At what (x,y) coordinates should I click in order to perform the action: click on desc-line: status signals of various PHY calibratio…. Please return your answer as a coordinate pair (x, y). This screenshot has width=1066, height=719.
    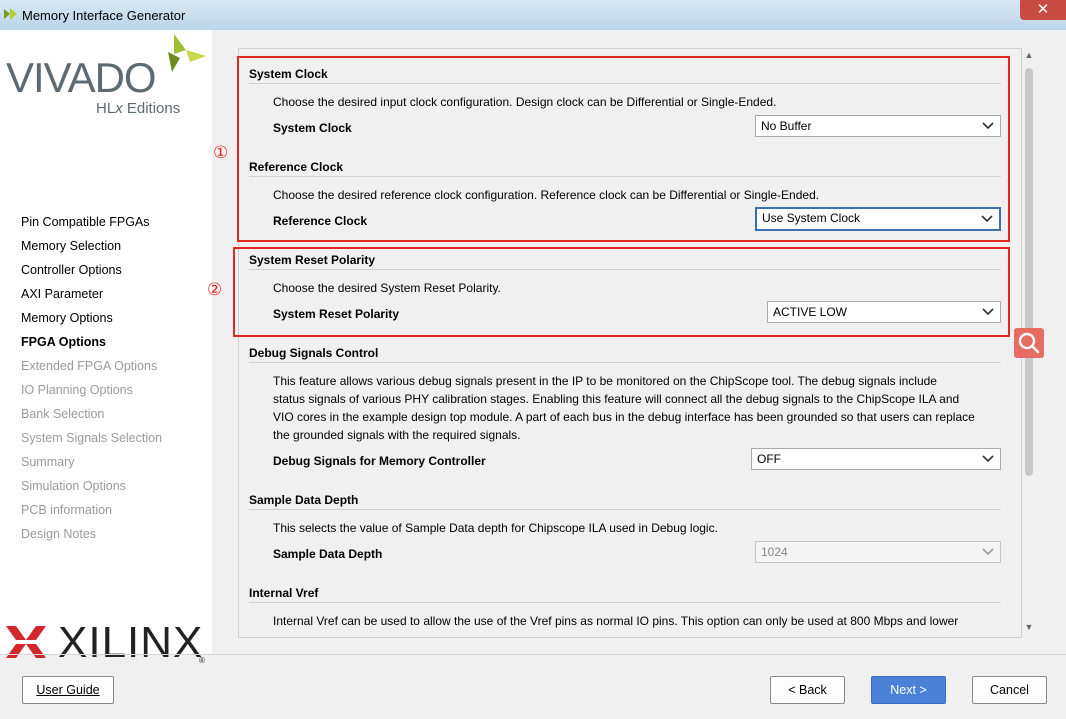
    Looking at the image, I should click on (616, 399).